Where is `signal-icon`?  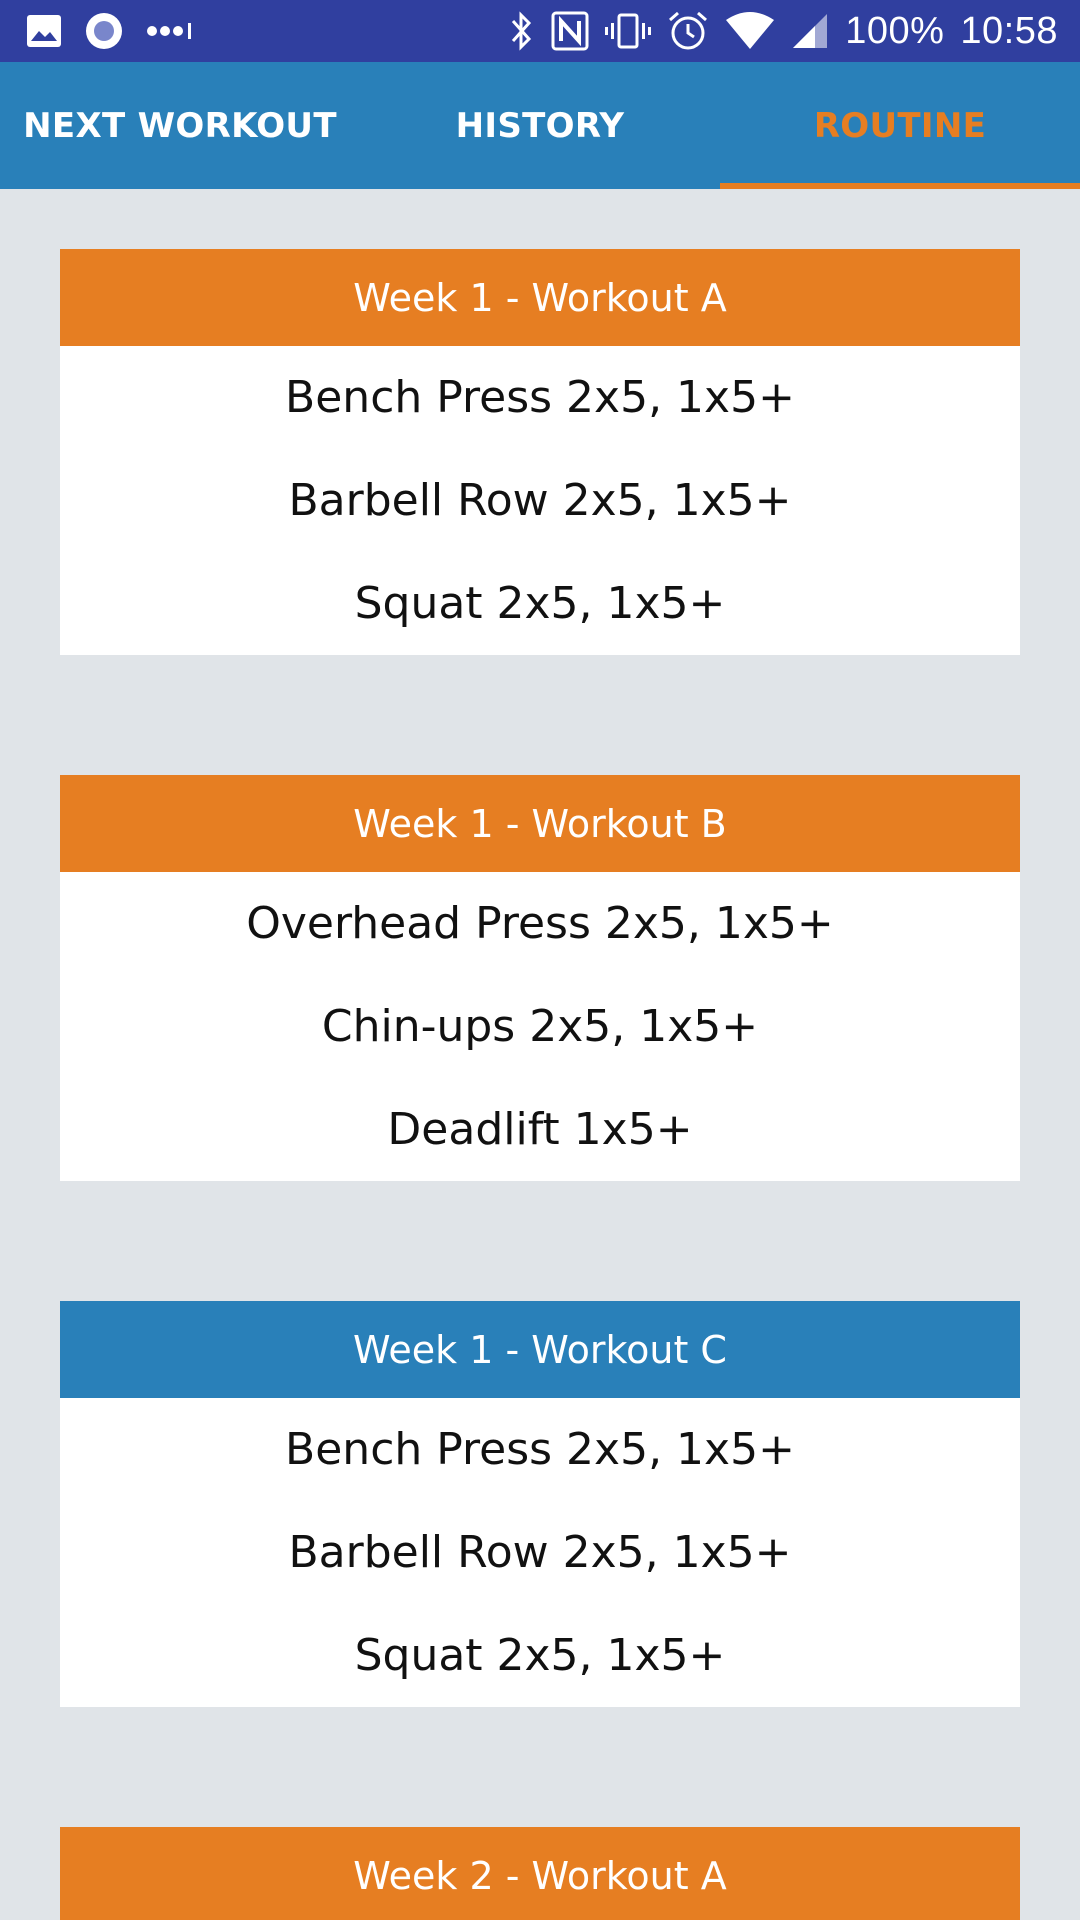 signal-icon is located at coordinates (810, 31).